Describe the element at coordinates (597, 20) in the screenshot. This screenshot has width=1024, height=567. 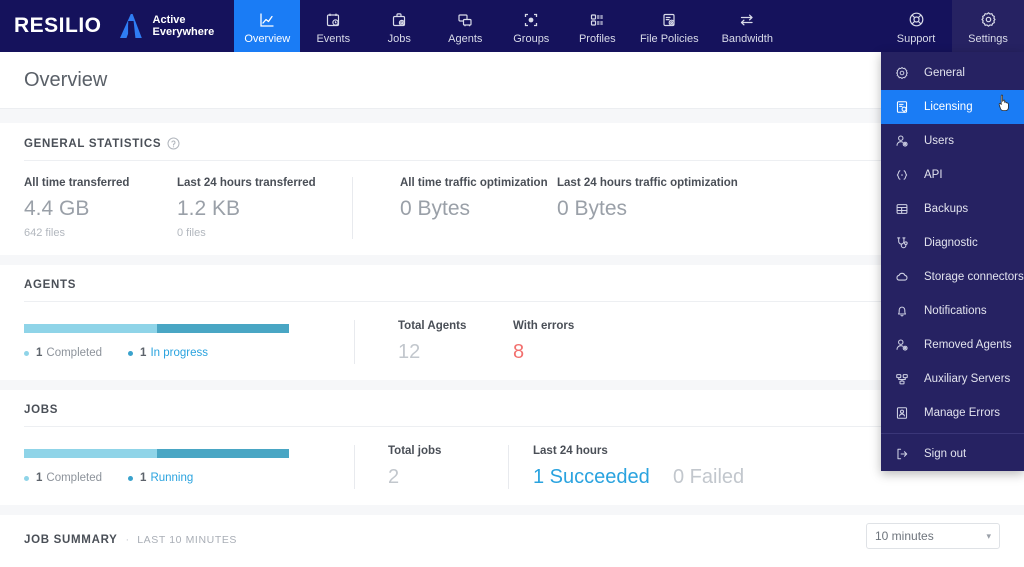
I see `profiles-list-icon` at that location.